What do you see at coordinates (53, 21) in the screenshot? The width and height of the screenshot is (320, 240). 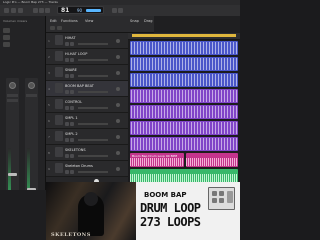 I see `menu-edit: Edit` at bounding box center [53, 21].